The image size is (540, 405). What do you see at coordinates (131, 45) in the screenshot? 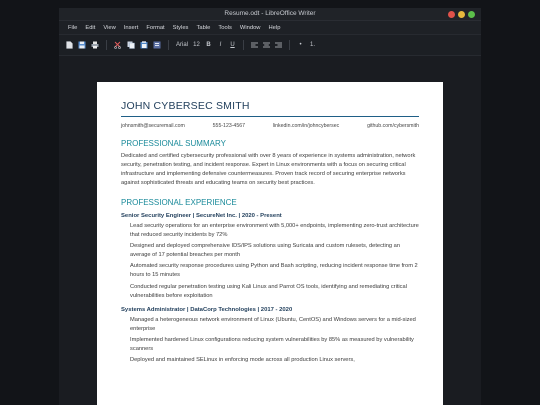
I see `copy-icon` at bounding box center [131, 45].